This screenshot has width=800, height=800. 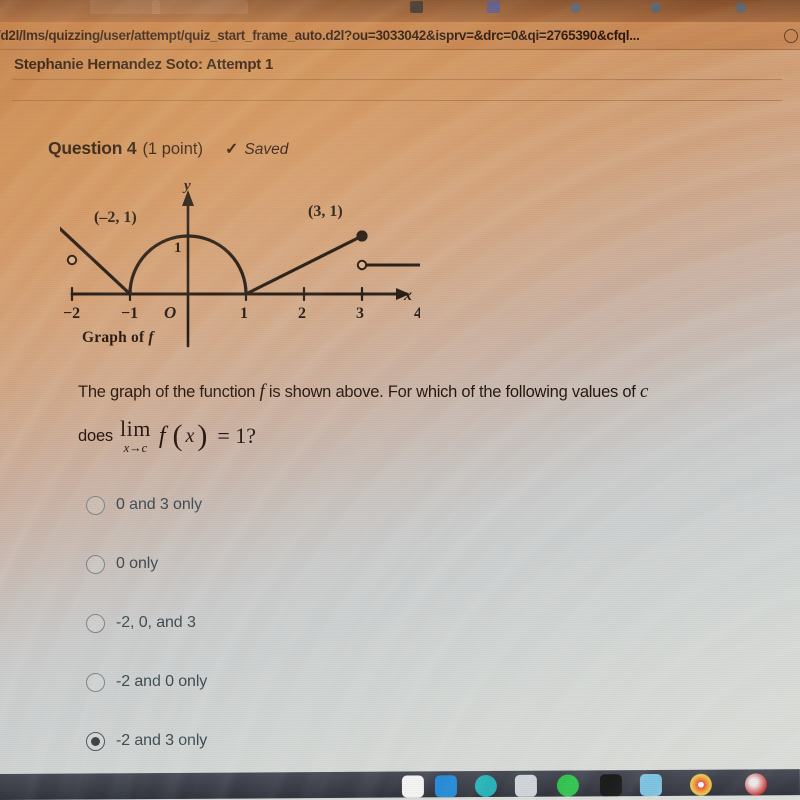 What do you see at coordinates (525, 785) in the screenshot?
I see `mail-icon` at bounding box center [525, 785].